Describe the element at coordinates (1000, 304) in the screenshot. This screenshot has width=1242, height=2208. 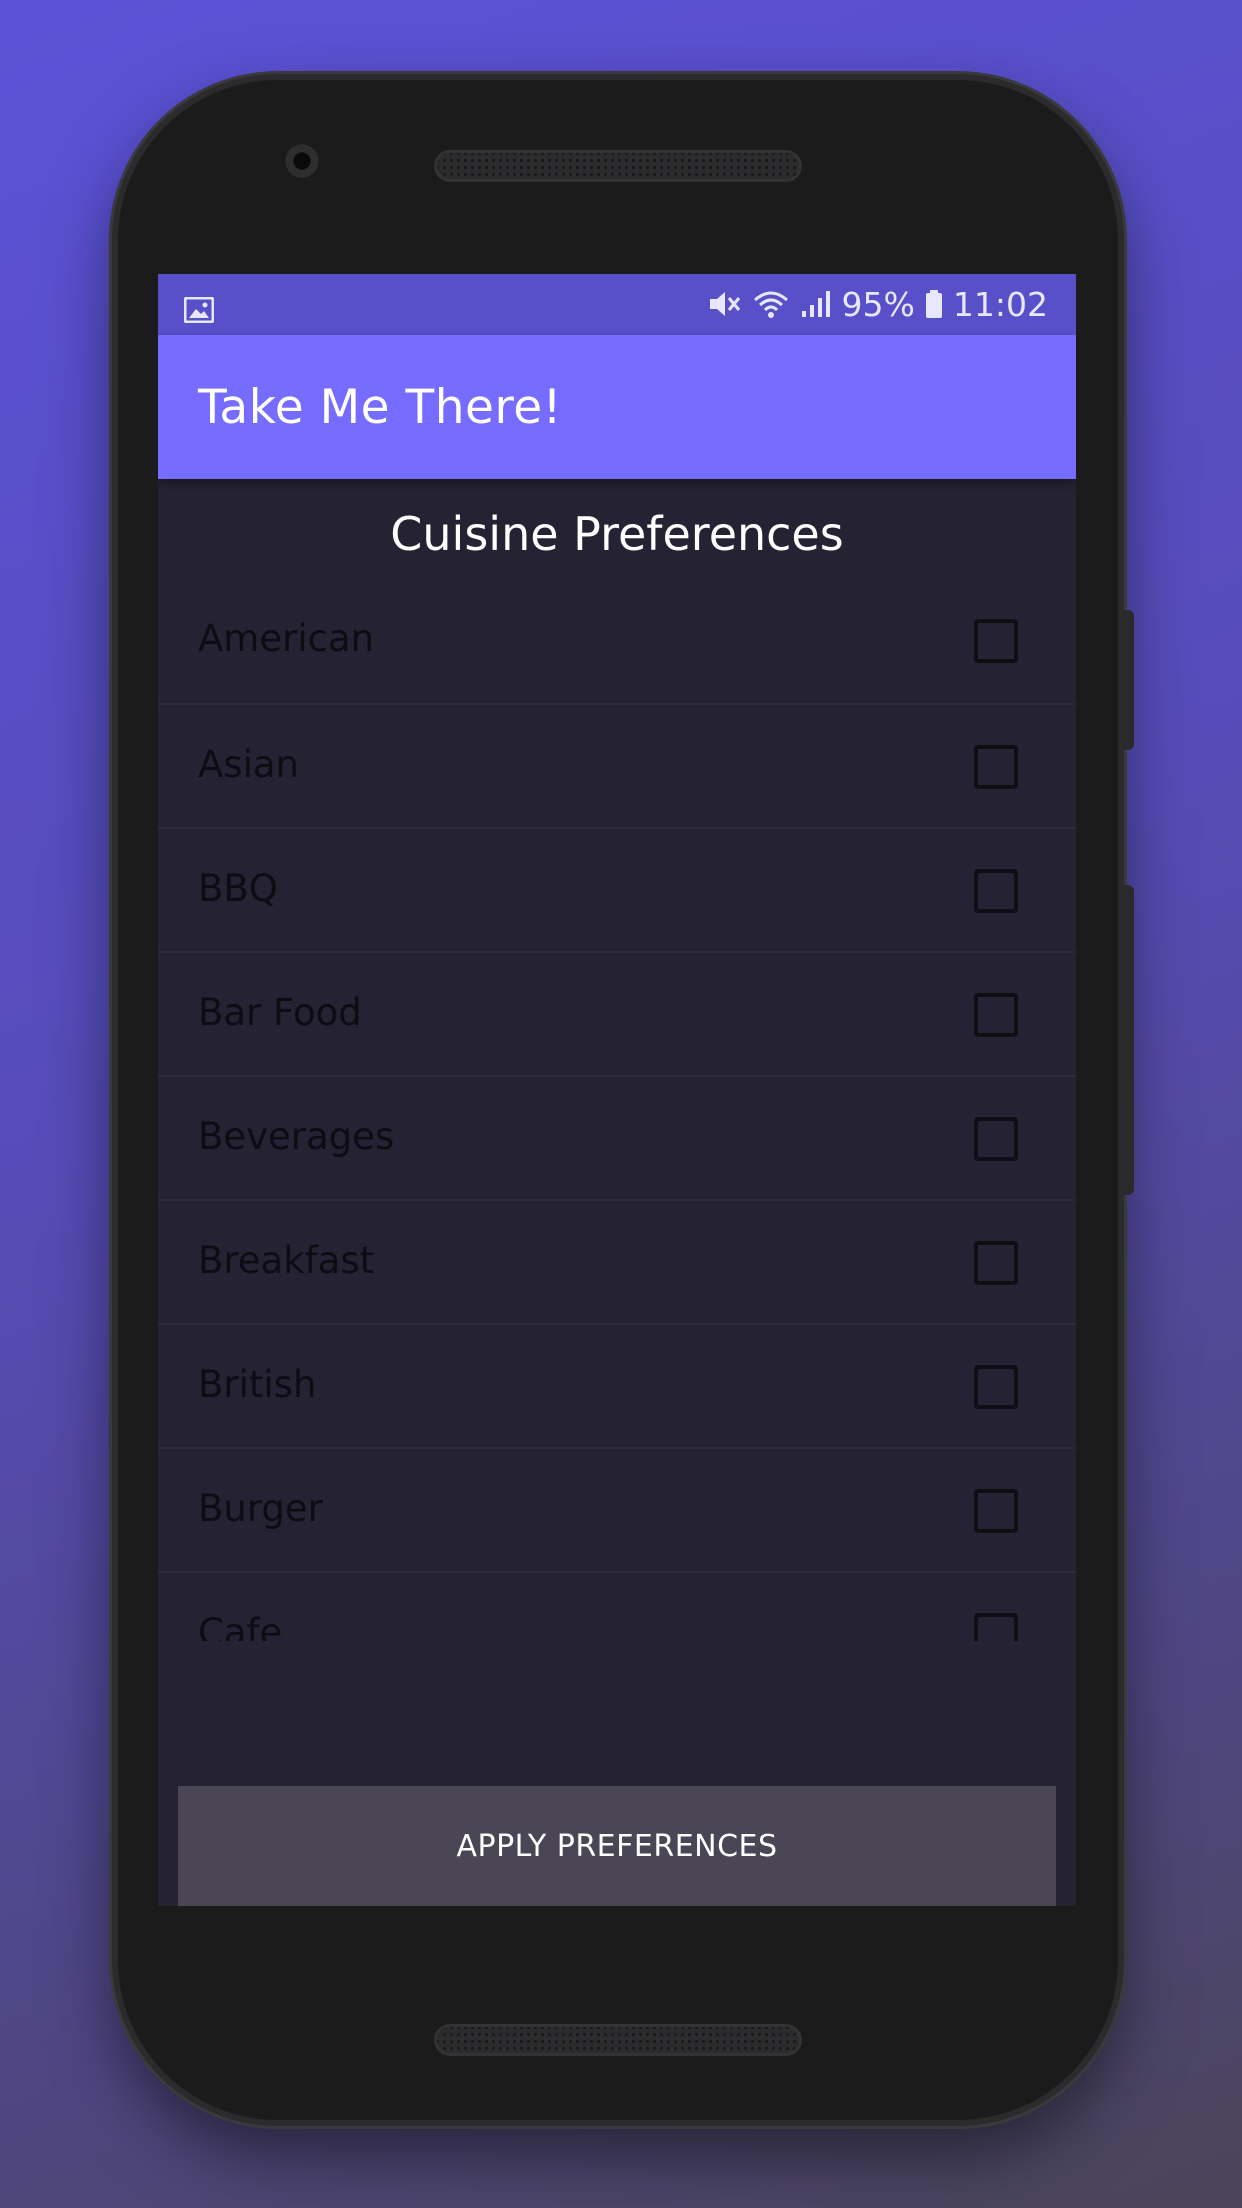
I see `clock: 11:02` at that location.